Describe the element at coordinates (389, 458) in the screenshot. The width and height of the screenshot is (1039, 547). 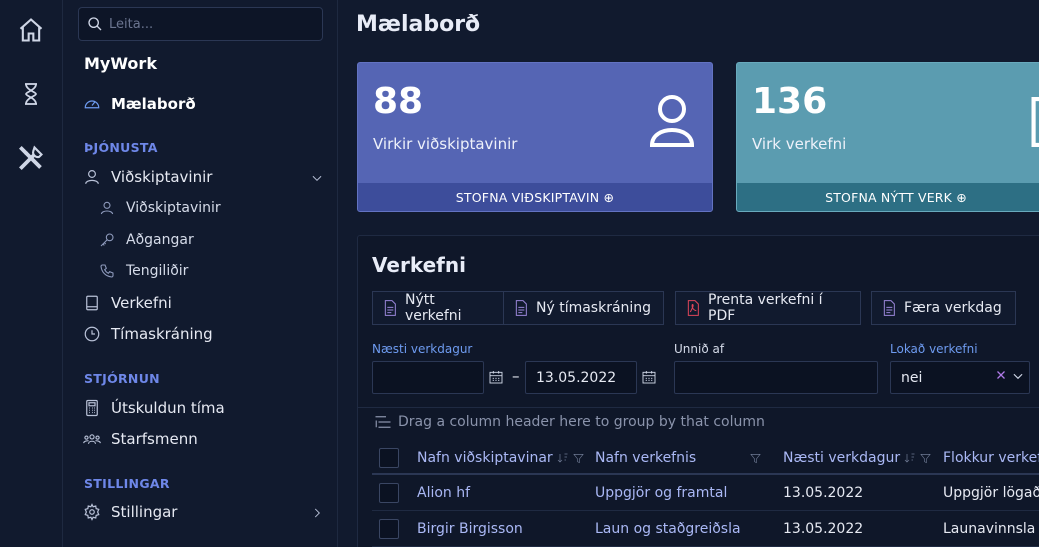
I see `select-all-checkbox` at that location.